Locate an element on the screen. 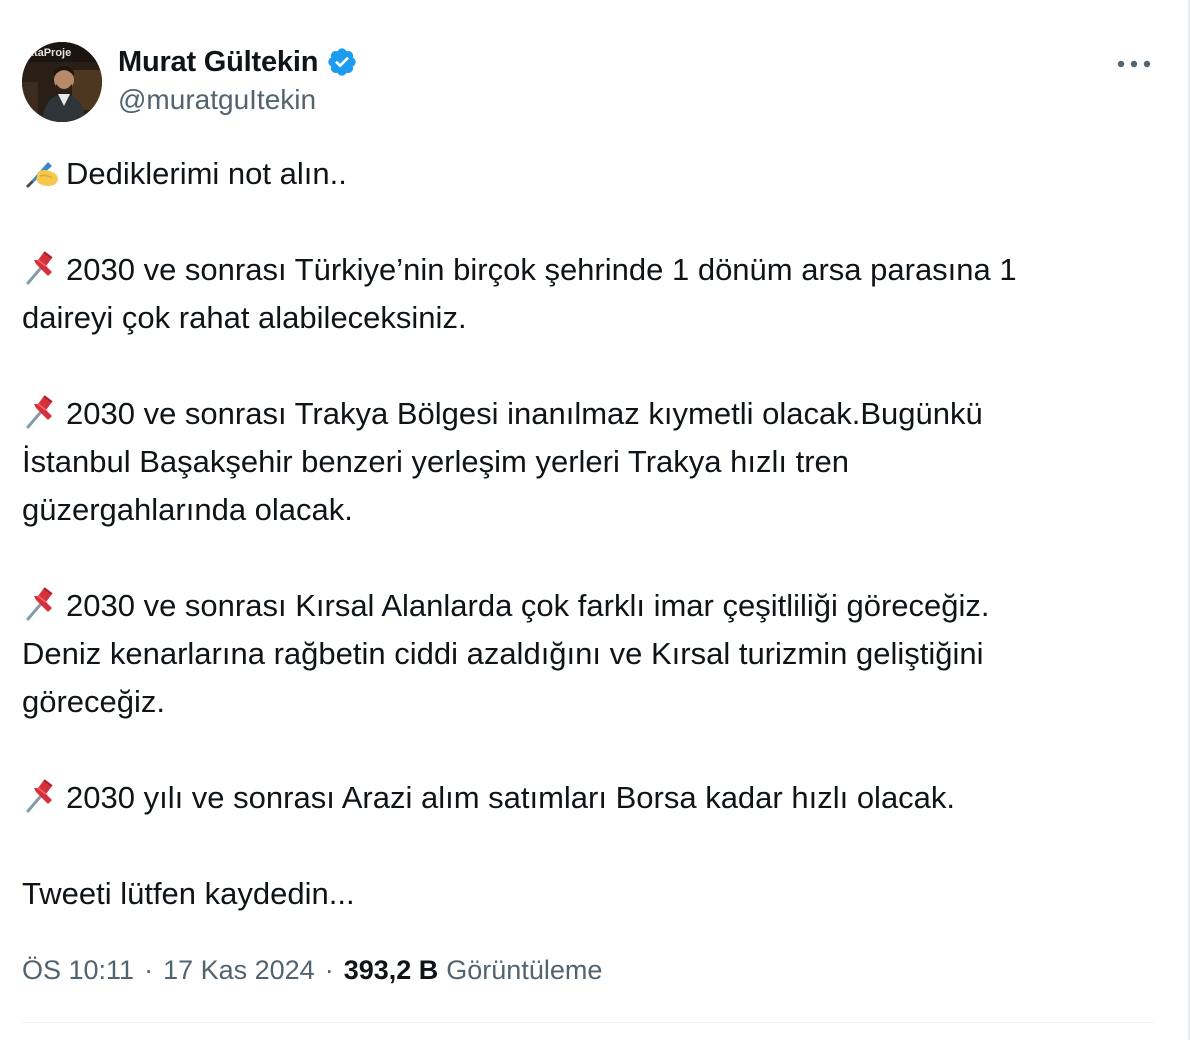  tweet-line-text: güzergahlarında olacak. is located at coordinates (187, 509).